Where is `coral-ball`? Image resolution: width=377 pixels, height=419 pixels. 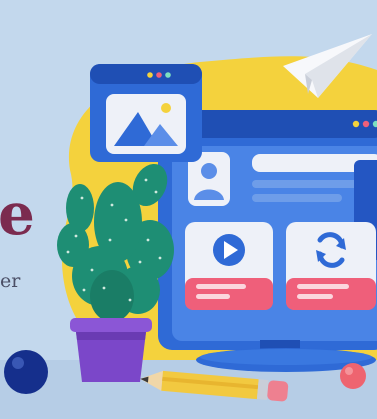 coral-ball is located at coordinates (353, 376).